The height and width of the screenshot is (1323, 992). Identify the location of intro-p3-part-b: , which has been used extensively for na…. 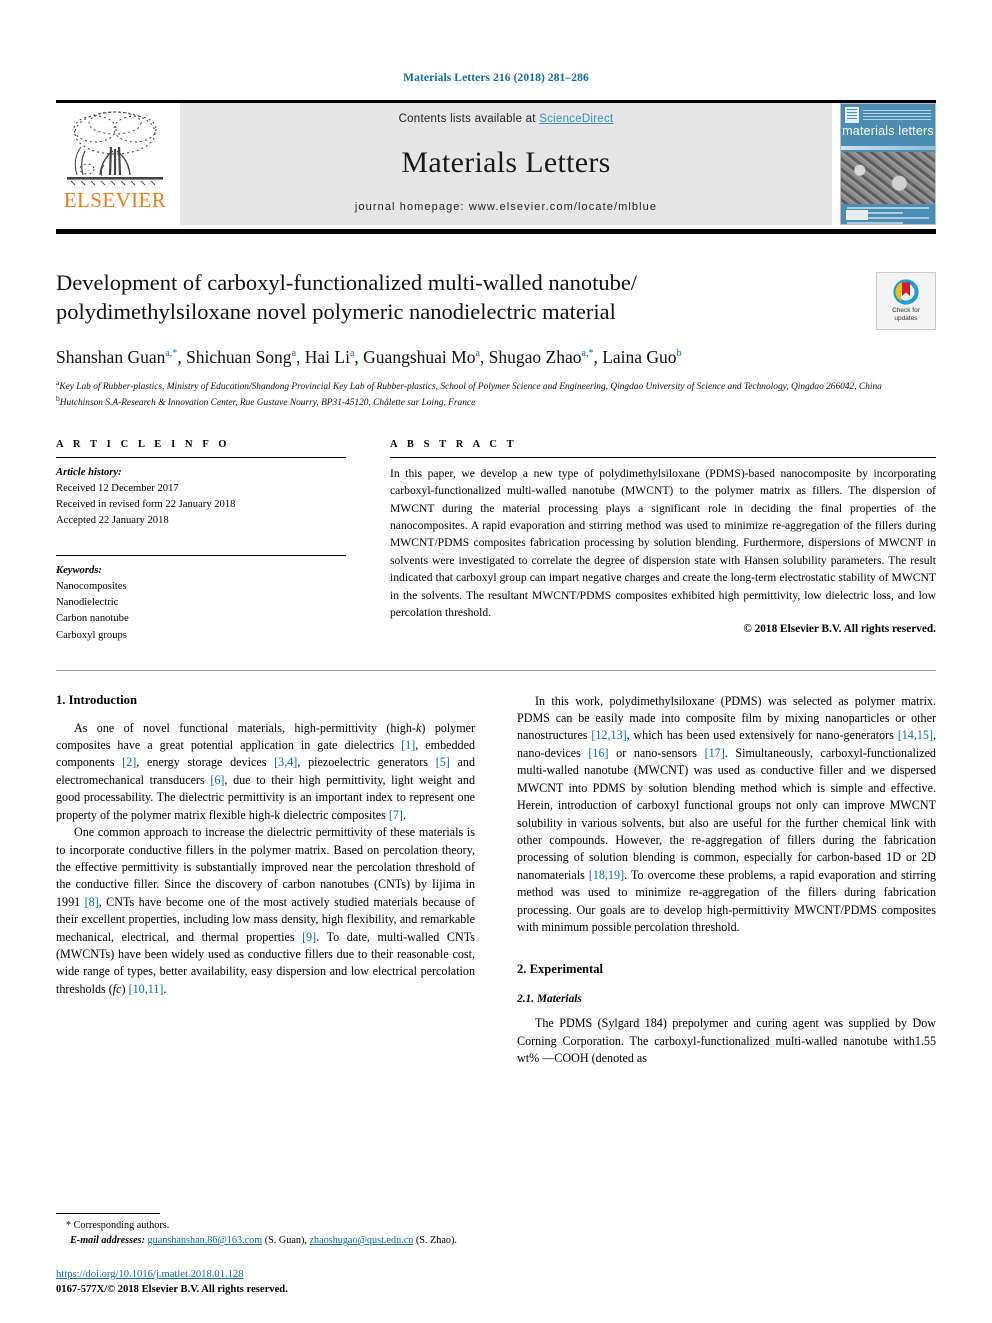
(762, 735).